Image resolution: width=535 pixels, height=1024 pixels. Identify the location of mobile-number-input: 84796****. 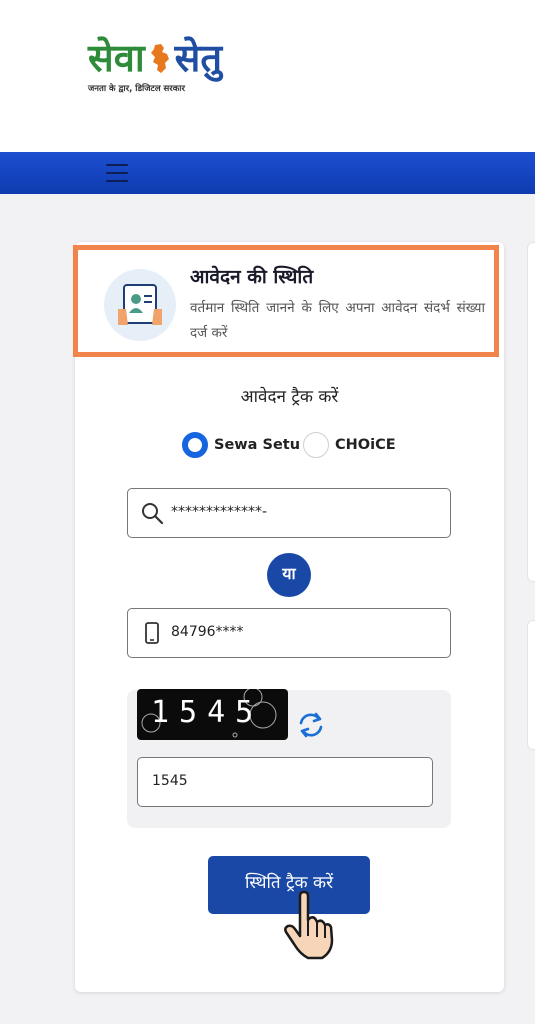
(289, 633).